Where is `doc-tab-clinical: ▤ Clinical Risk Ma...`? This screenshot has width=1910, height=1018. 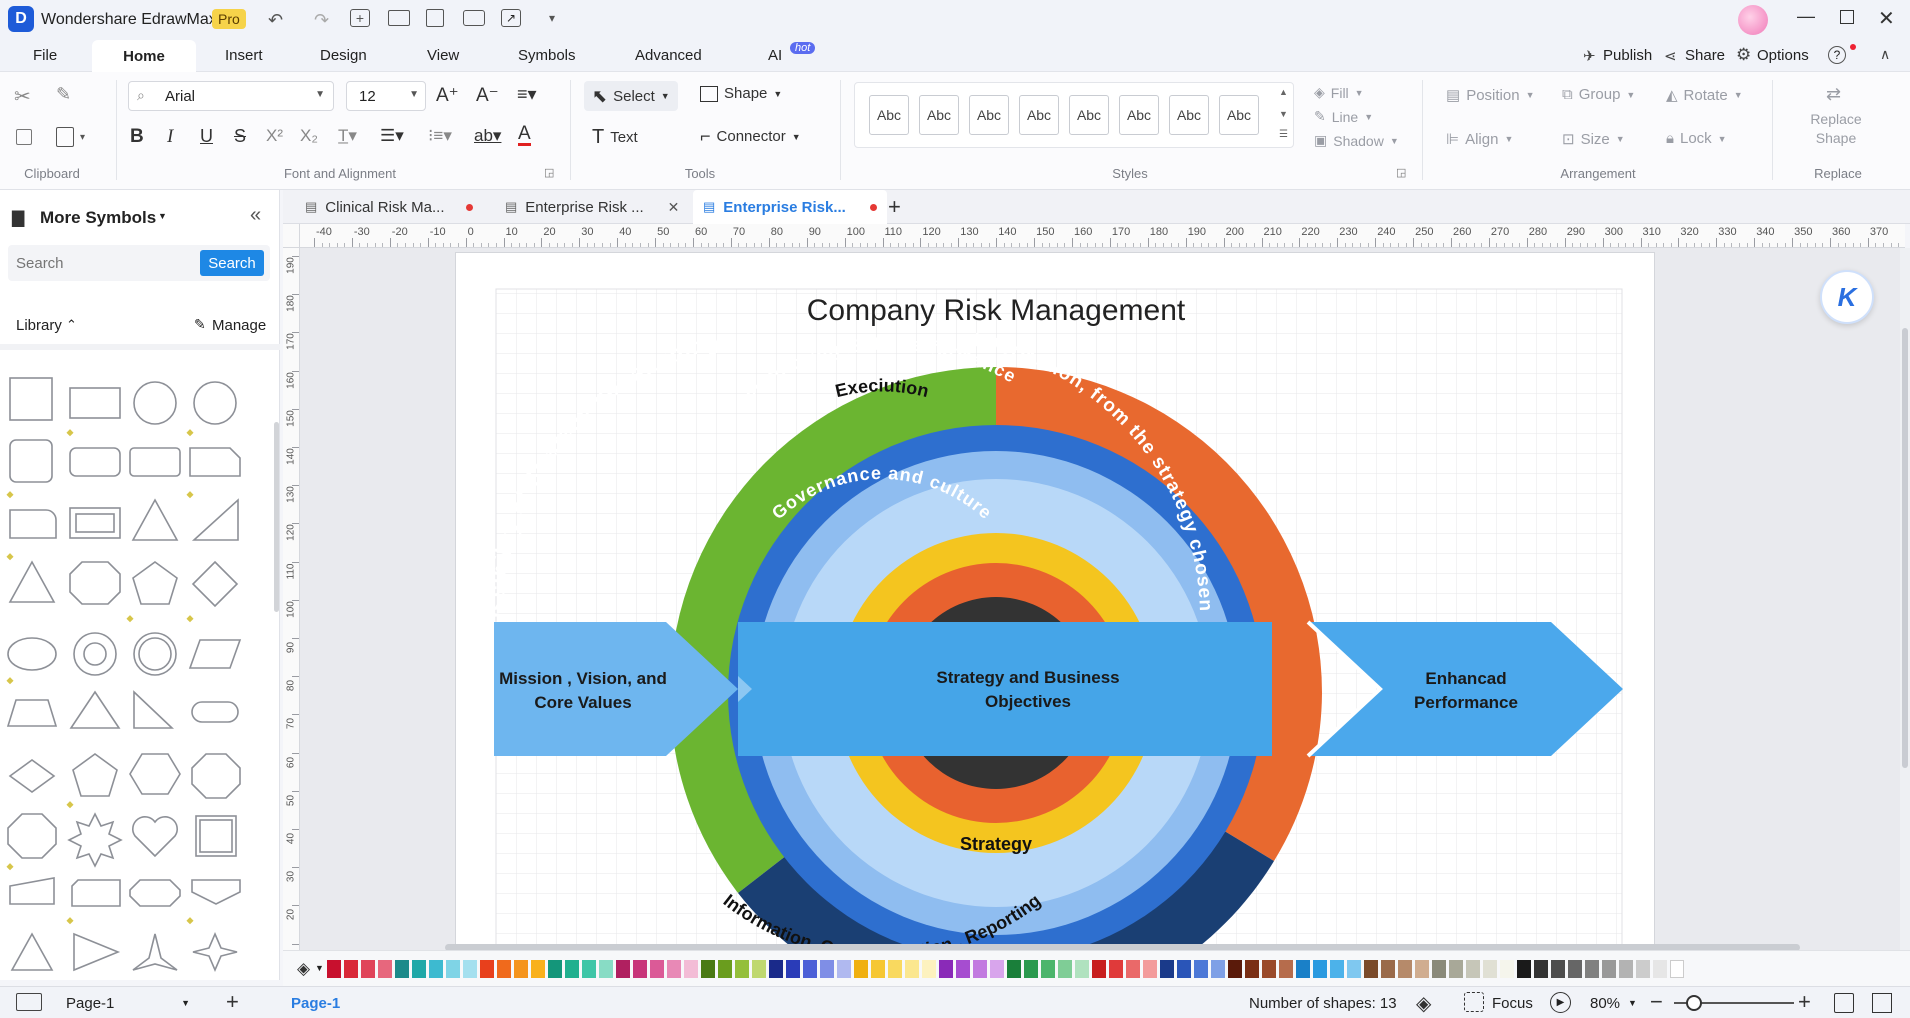 doc-tab-clinical: ▤ Clinical Risk Ma... is located at coordinates (389, 207).